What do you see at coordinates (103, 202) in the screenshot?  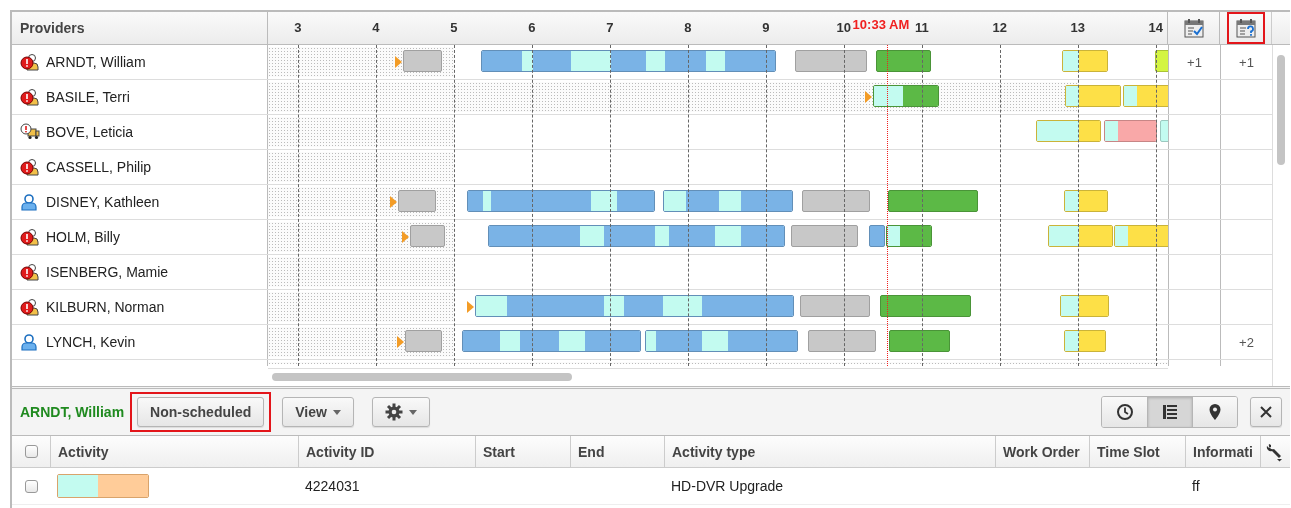 I see `provider-name: DISNEY, Kathleen` at bounding box center [103, 202].